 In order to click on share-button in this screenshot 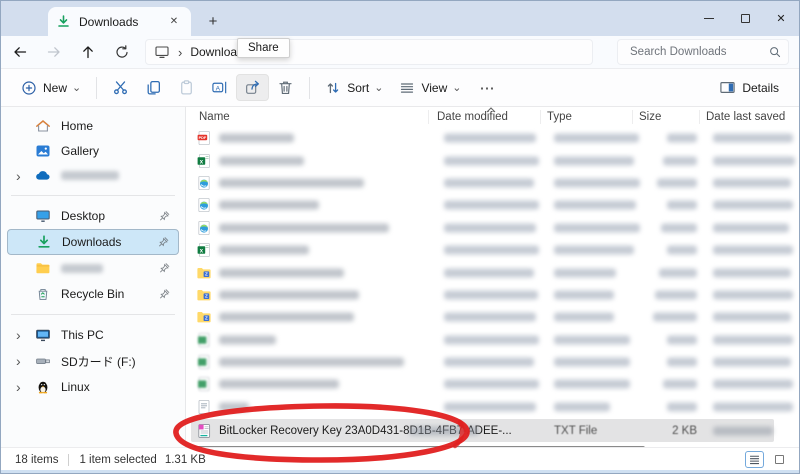, I will do `click(253, 87)`.